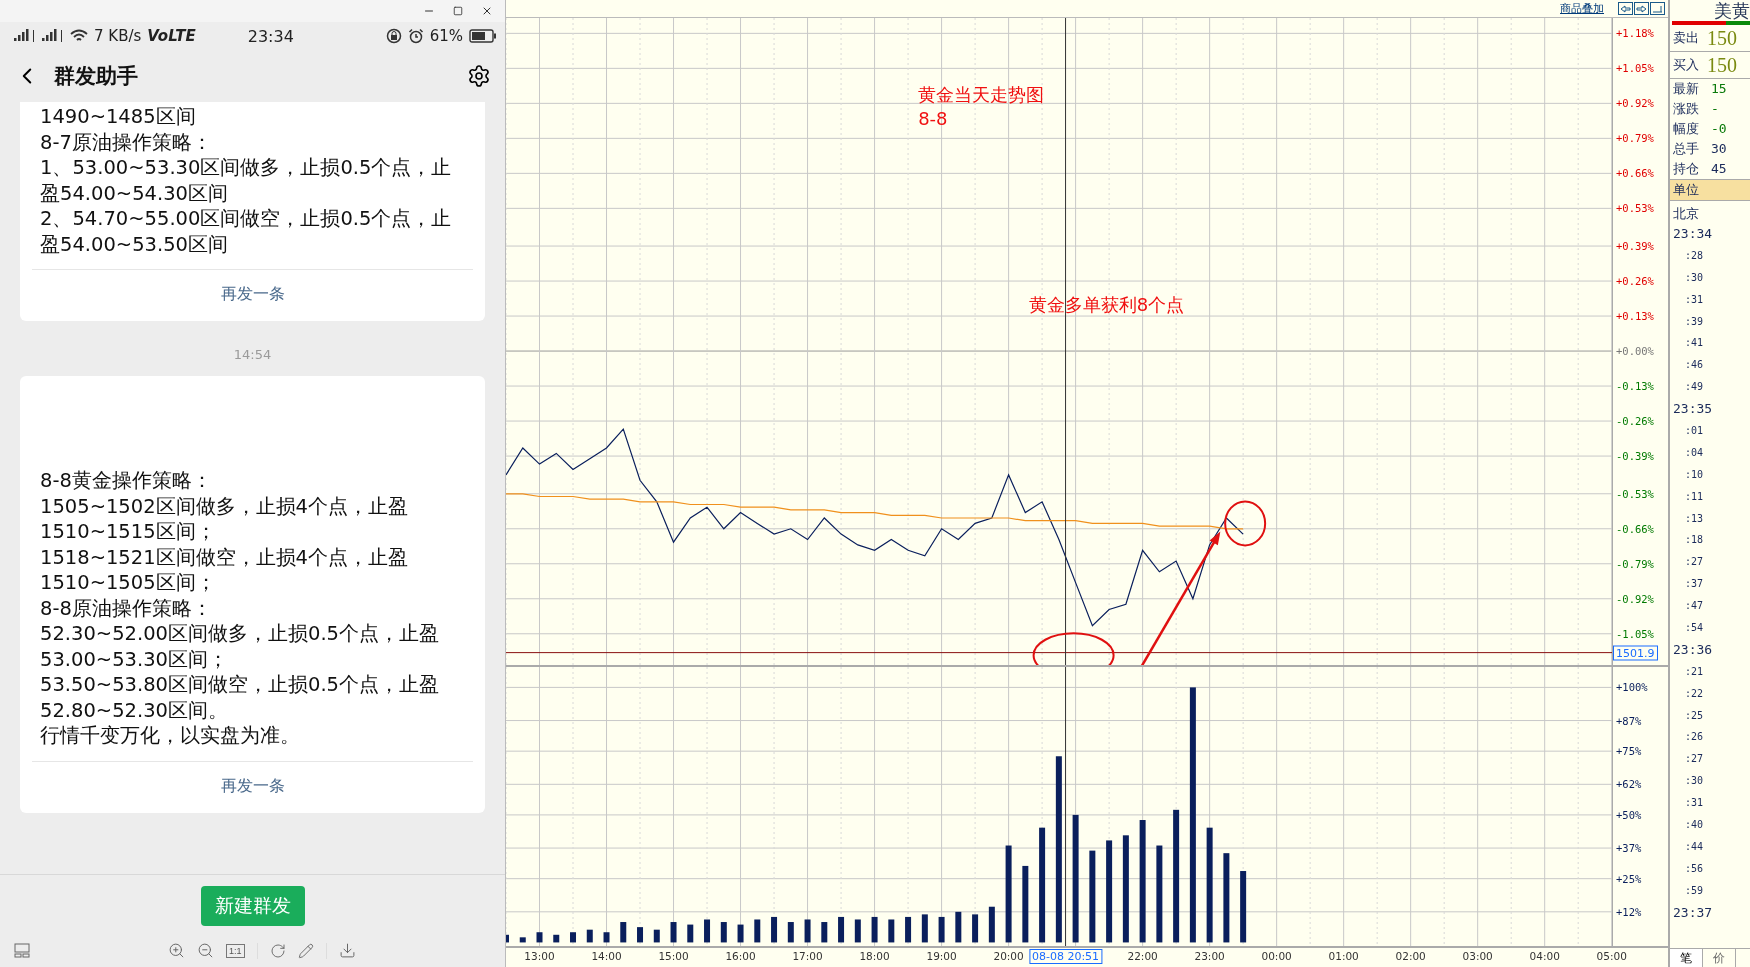 Image resolution: width=1750 pixels, height=967 pixels. Describe the element at coordinates (1694, 628) in the screenshot. I see `tick-time: :54` at that location.